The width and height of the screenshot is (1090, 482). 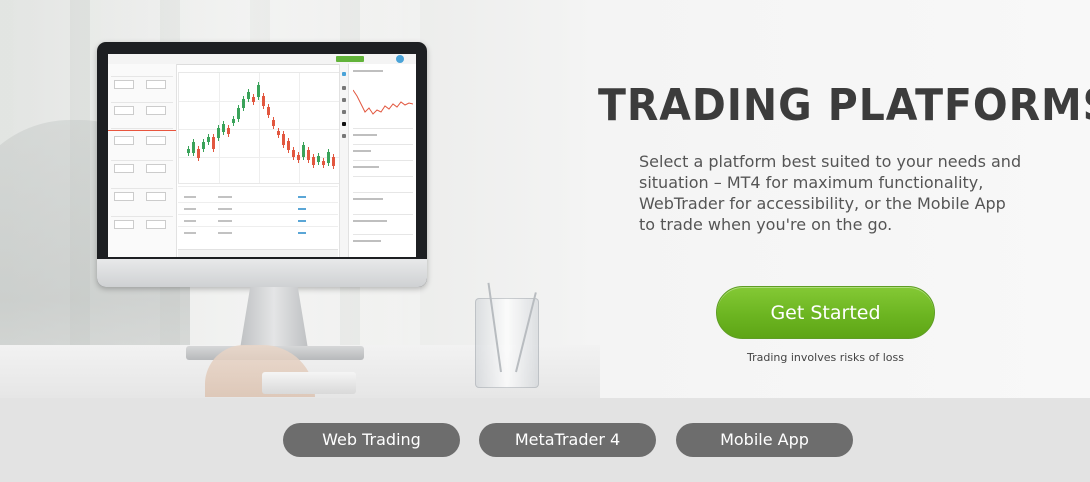 What do you see at coordinates (258, 253) in the screenshot?
I see `preview-bottom-tabs` at bounding box center [258, 253].